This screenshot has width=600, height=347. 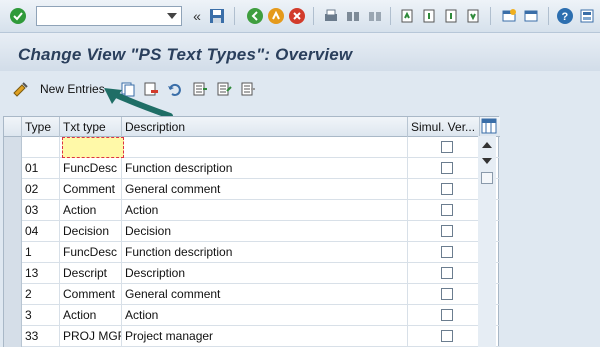 What do you see at coordinates (41, 336) in the screenshot?
I see `type-cell: 33` at bounding box center [41, 336].